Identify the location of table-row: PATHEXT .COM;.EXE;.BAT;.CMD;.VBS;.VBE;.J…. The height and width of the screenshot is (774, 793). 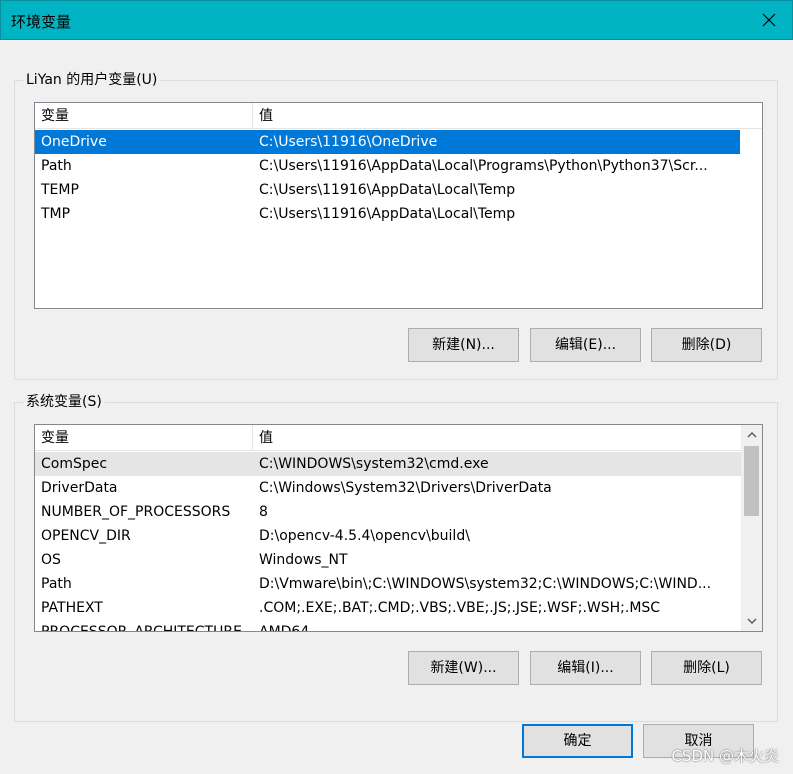
(388, 608).